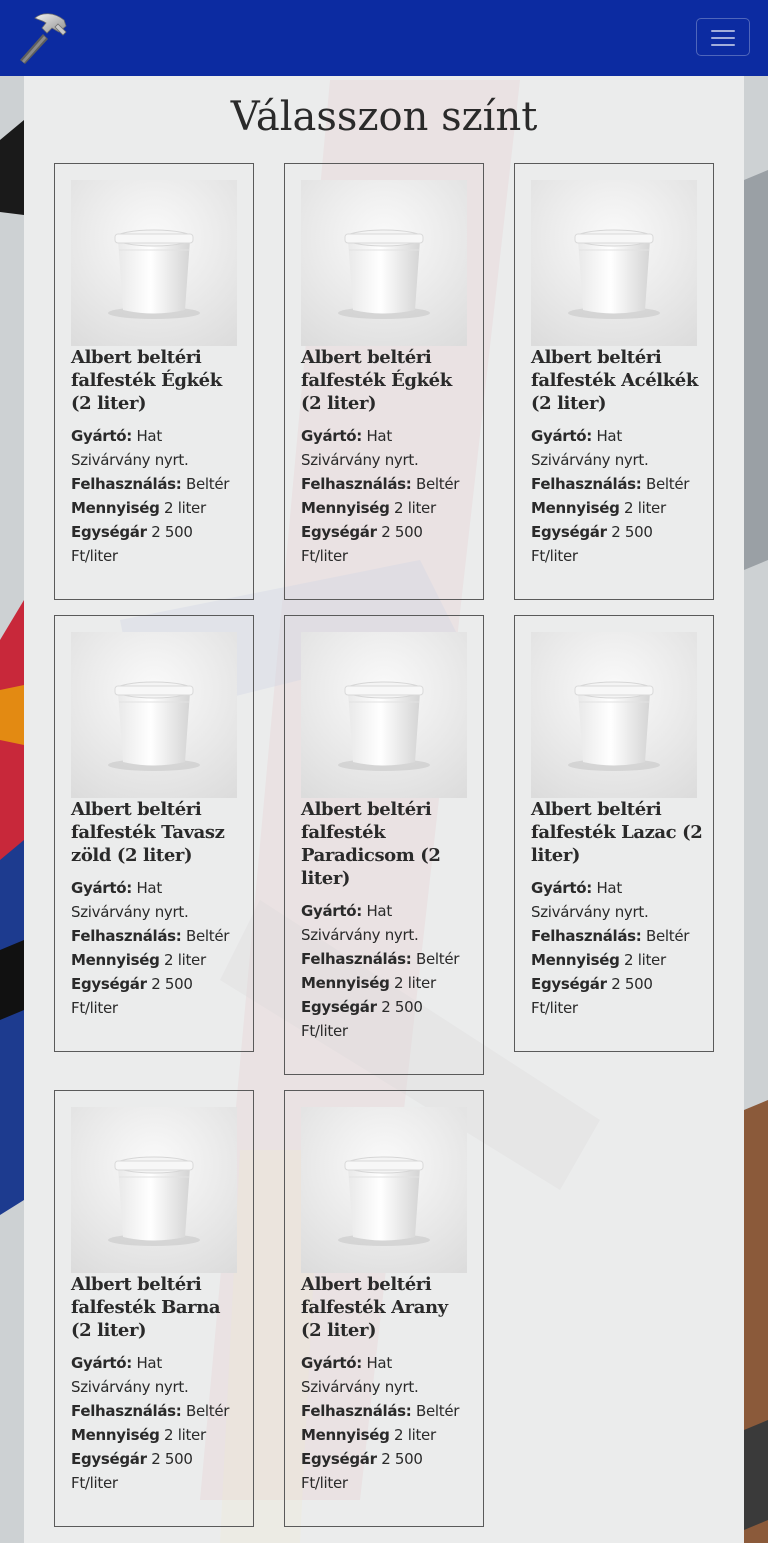 This screenshot has height=1543, width=768. What do you see at coordinates (42, 38) in the screenshot?
I see `hammer-icon` at bounding box center [42, 38].